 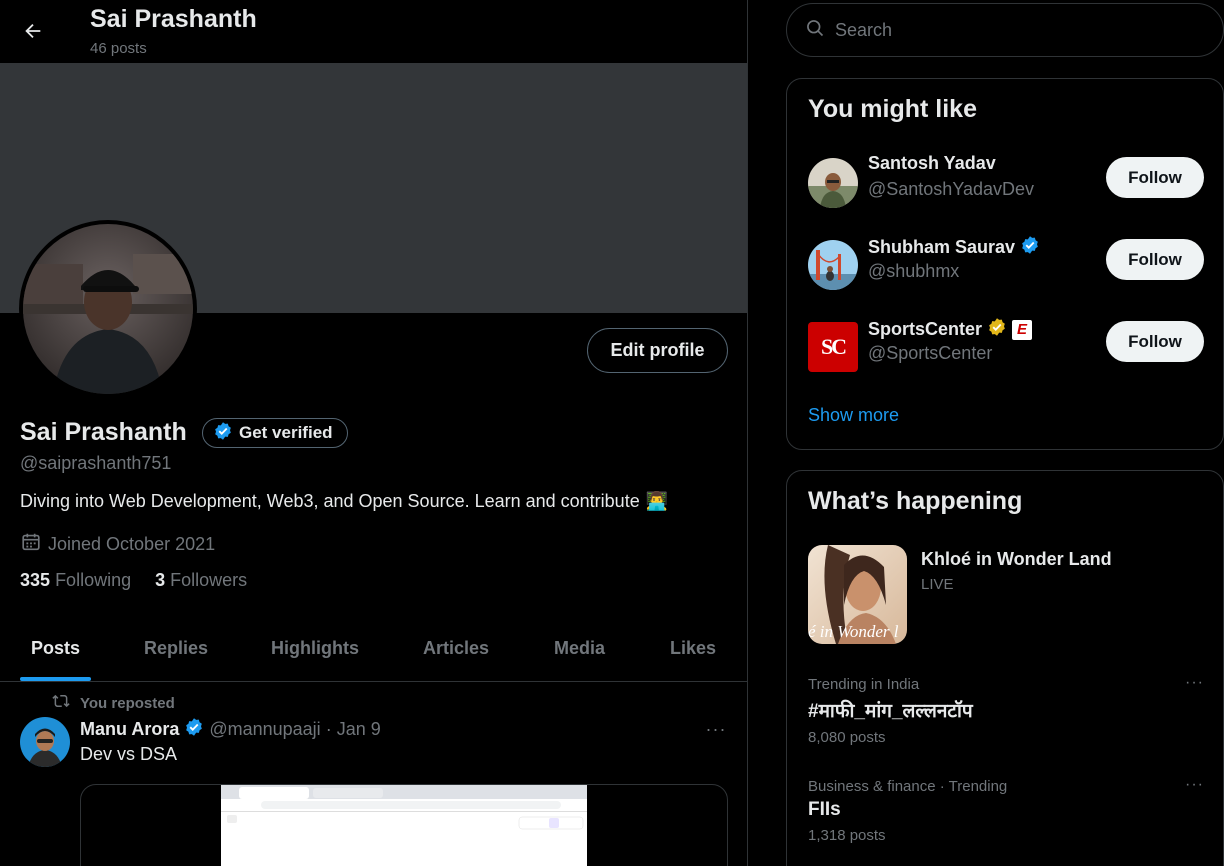 I want to click on suggestion-item: Santosh Yadav @SantoshYadavDev Follow, so click(x=1006, y=183).